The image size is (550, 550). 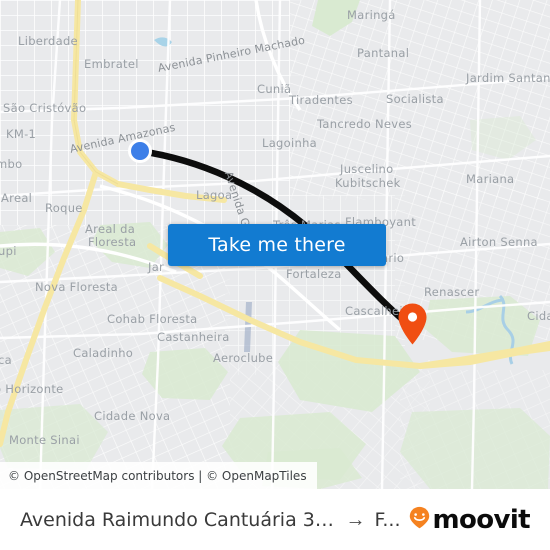 What do you see at coordinates (355, 519) in the screenshot?
I see `arrow-right-icon: →` at bounding box center [355, 519].